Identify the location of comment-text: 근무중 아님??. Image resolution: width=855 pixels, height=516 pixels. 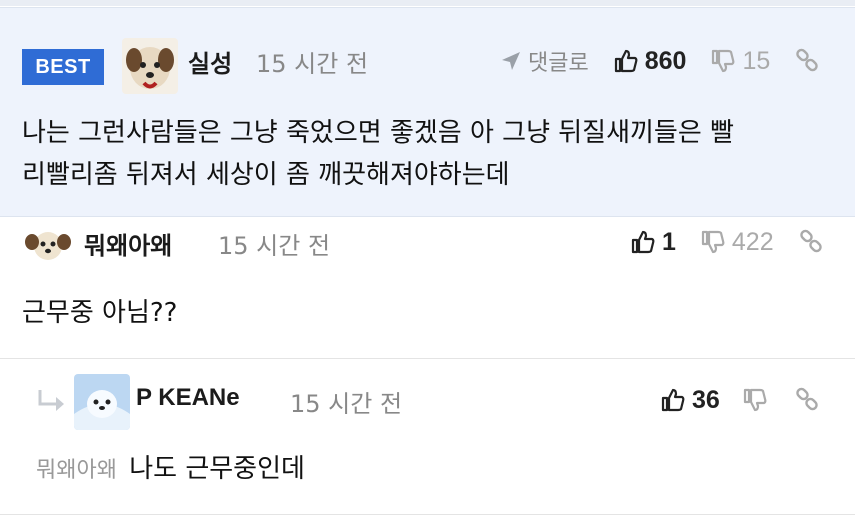
(100, 313).